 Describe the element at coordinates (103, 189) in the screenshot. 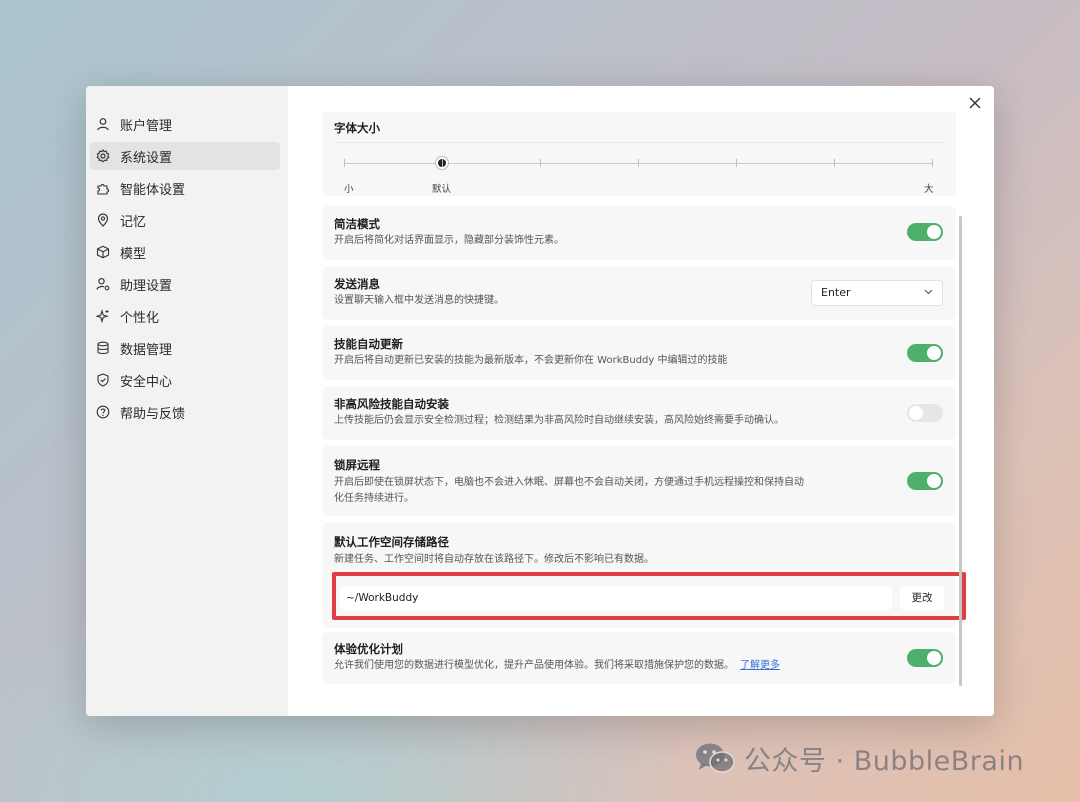

I see `puzzle-icon` at that location.